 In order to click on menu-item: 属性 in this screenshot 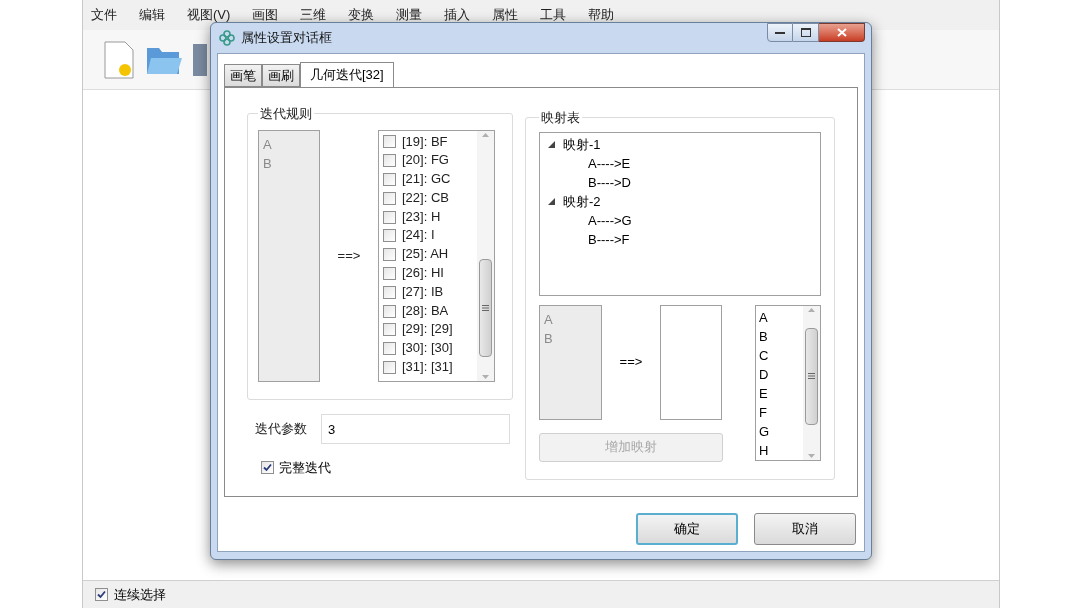, I will do `click(505, 15)`.